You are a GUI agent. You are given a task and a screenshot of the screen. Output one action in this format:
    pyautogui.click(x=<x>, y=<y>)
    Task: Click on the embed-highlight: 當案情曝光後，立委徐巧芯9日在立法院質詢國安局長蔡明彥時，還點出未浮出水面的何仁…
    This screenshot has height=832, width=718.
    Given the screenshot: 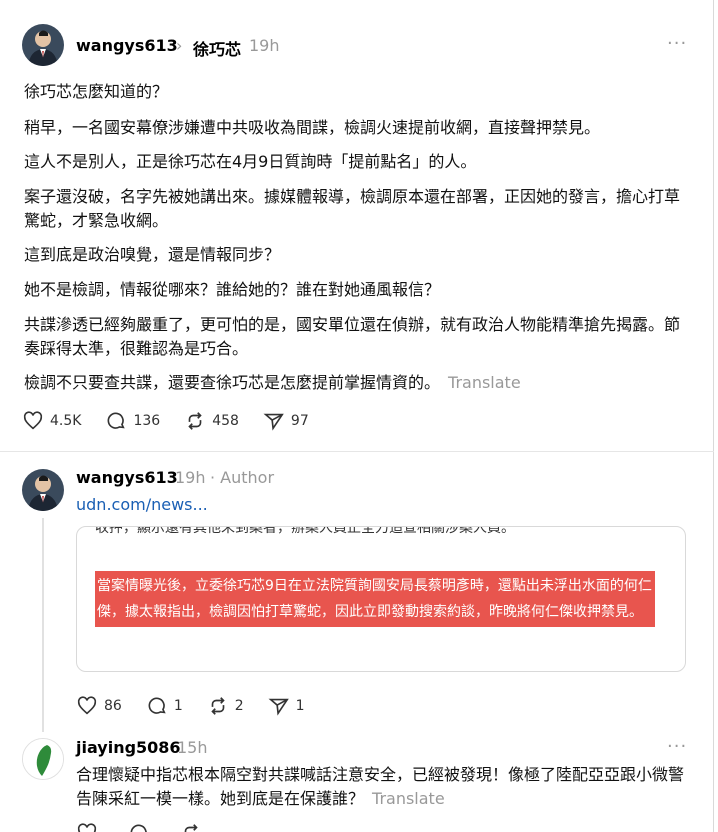 What is the action you would take?
    pyautogui.click(x=375, y=599)
    